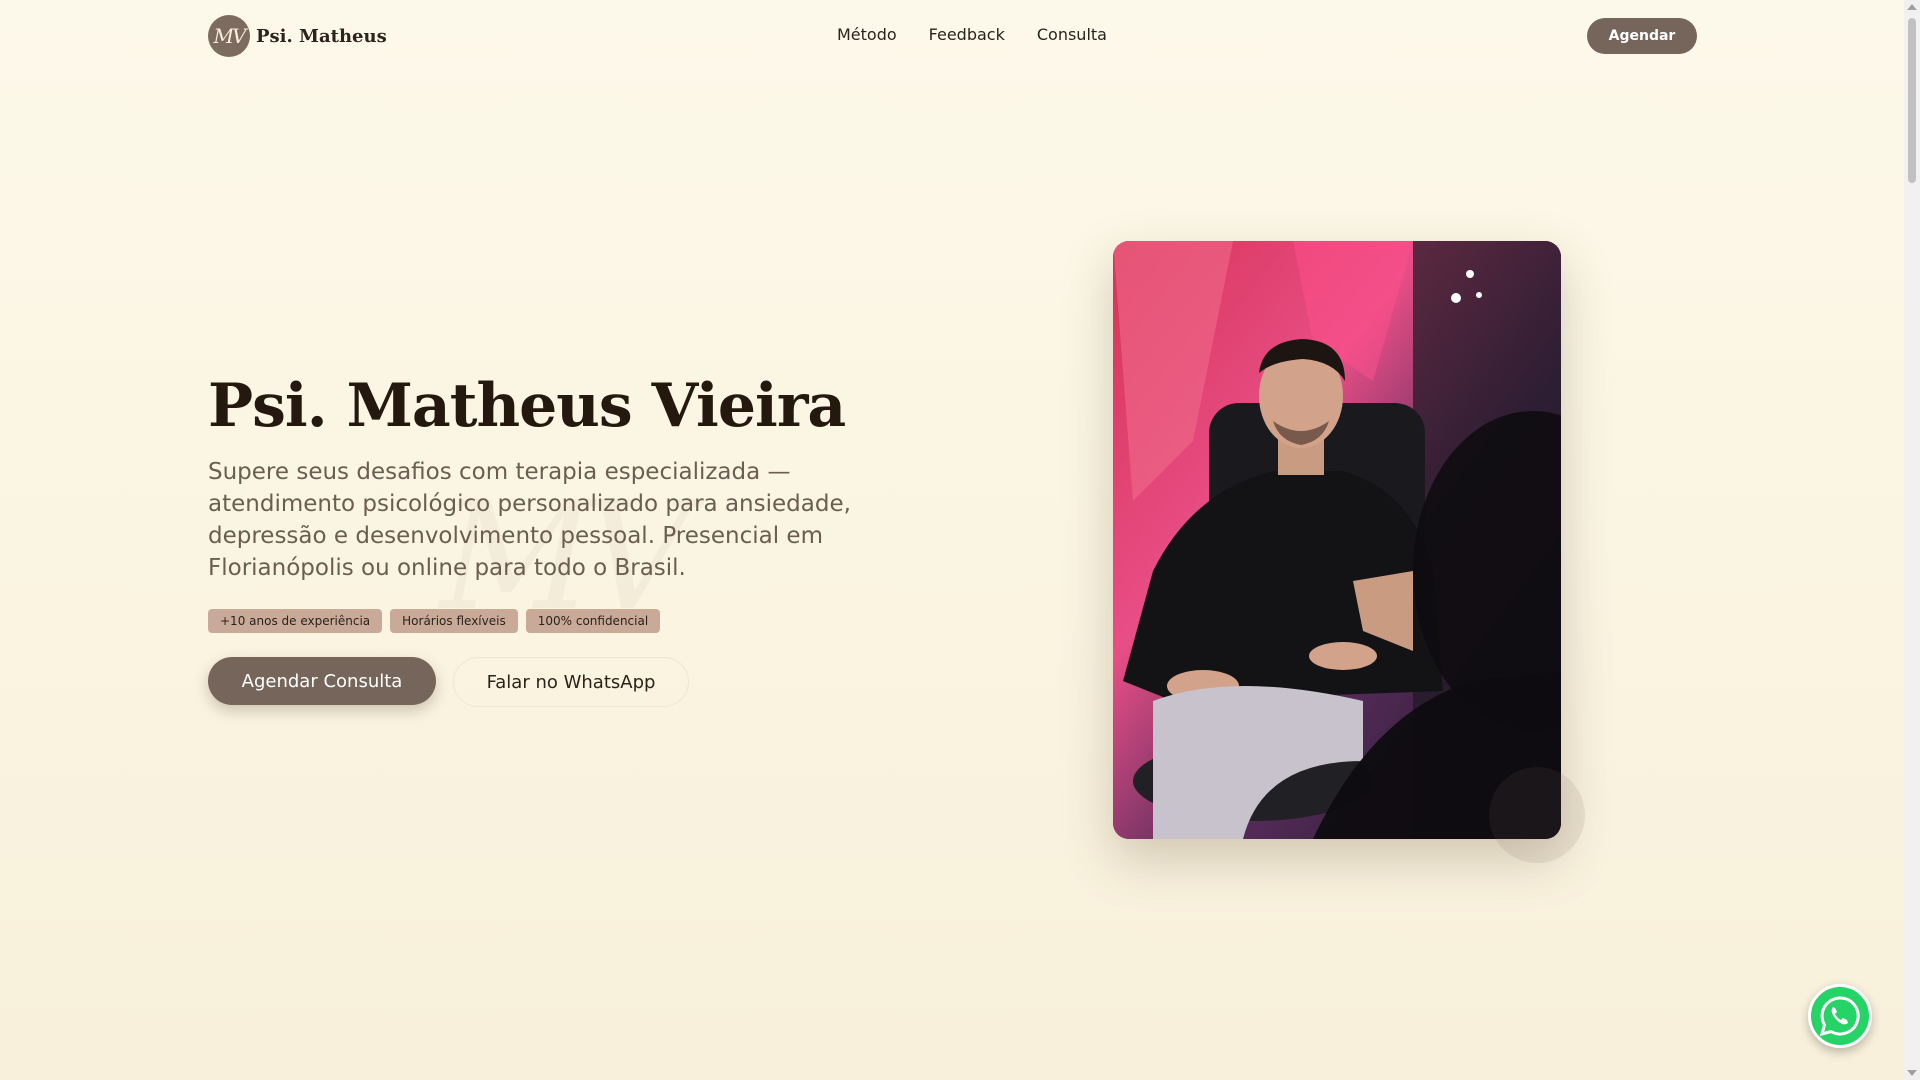  What do you see at coordinates (593, 621) in the screenshot?
I see `tag-confidential: 100% confidencial` at bounding box center [593, 621].